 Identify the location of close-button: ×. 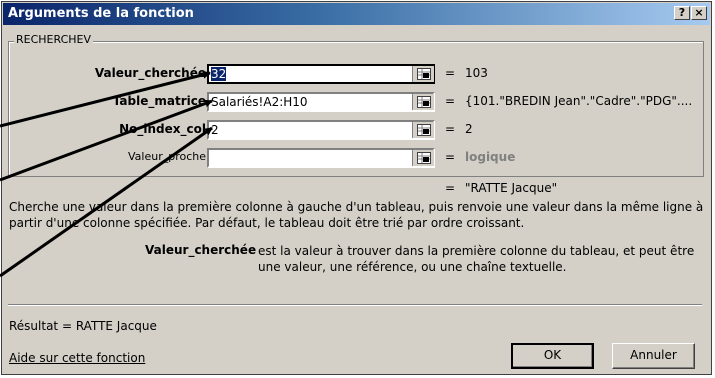
(699, 13).